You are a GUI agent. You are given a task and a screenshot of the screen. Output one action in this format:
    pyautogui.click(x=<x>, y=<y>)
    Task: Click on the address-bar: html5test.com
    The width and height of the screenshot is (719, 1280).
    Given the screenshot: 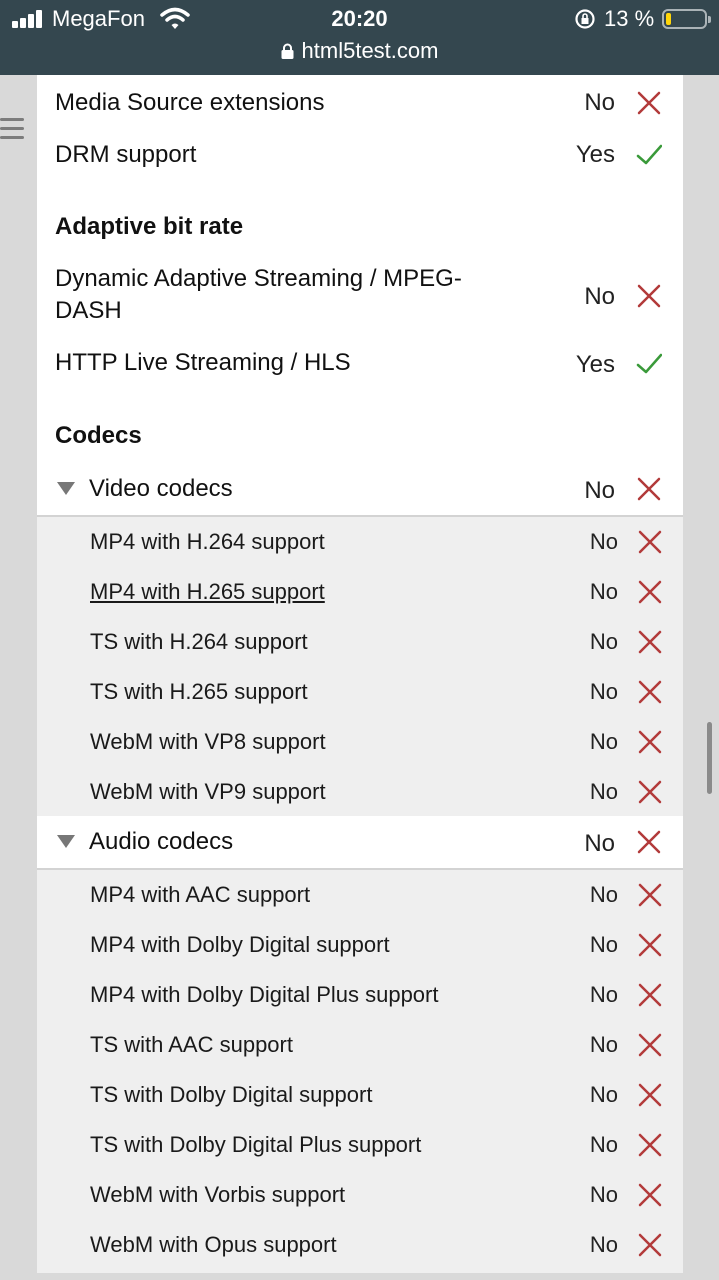 What is the action you would take?
    pyautogui.click(x=359, y=51)
    